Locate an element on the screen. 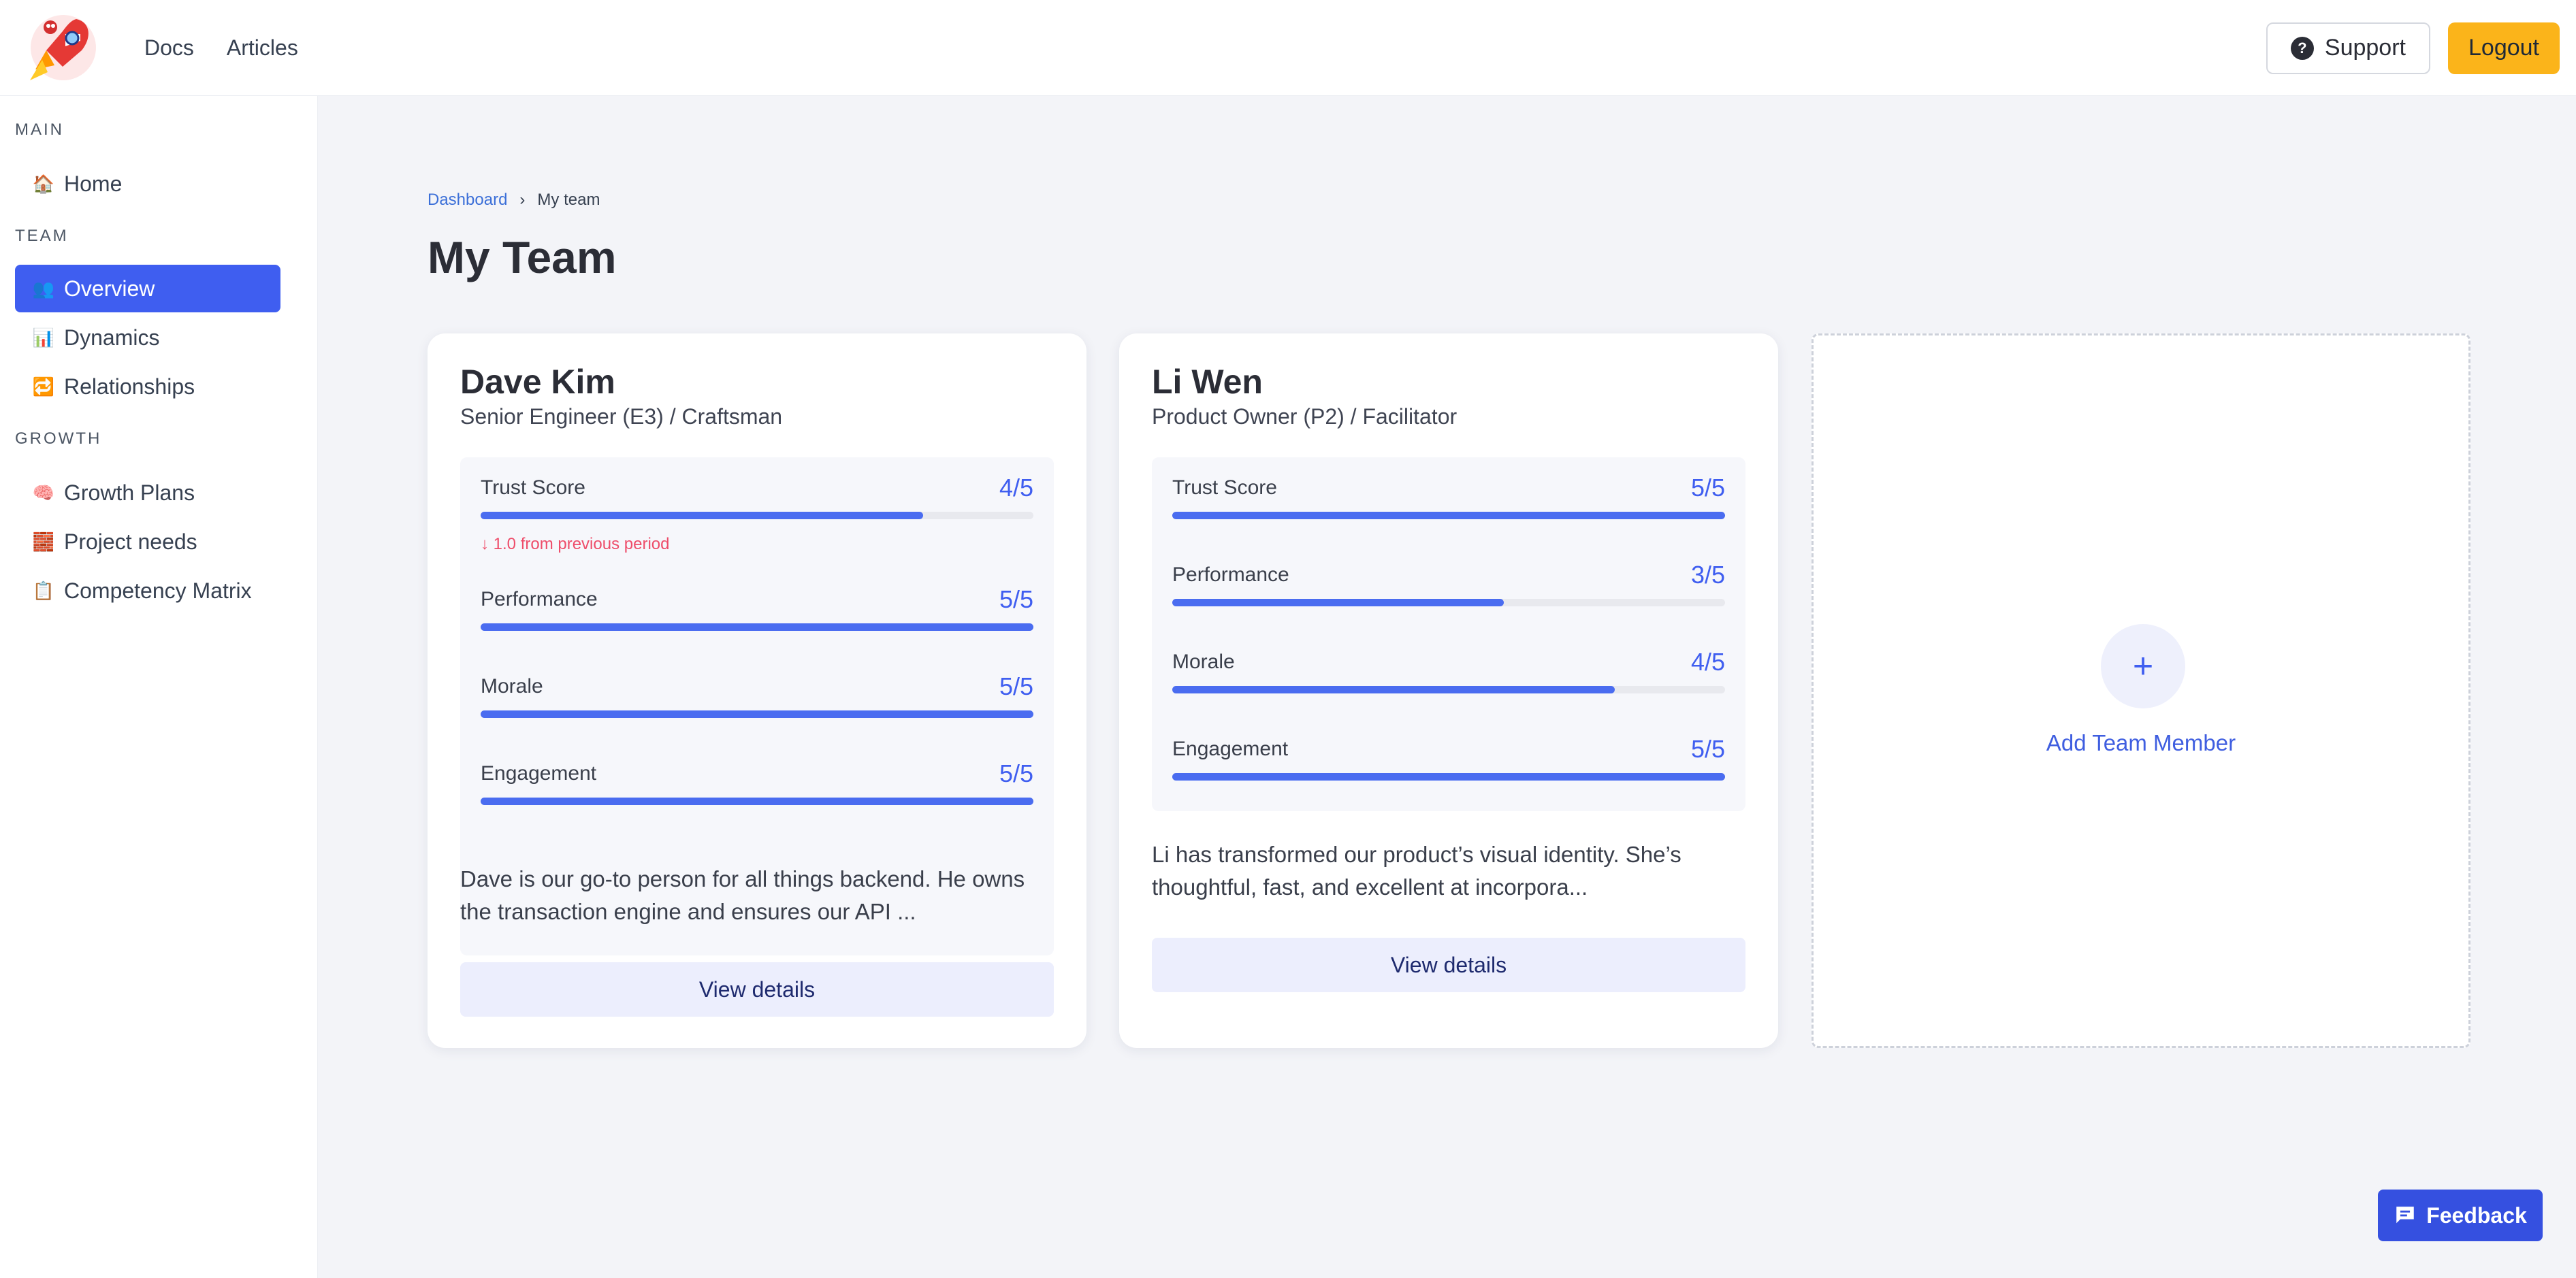 The height and width of the screenshot is (1278, 2576). add-team-member-label: Add Team Member is located at coordinates (2141, 743).